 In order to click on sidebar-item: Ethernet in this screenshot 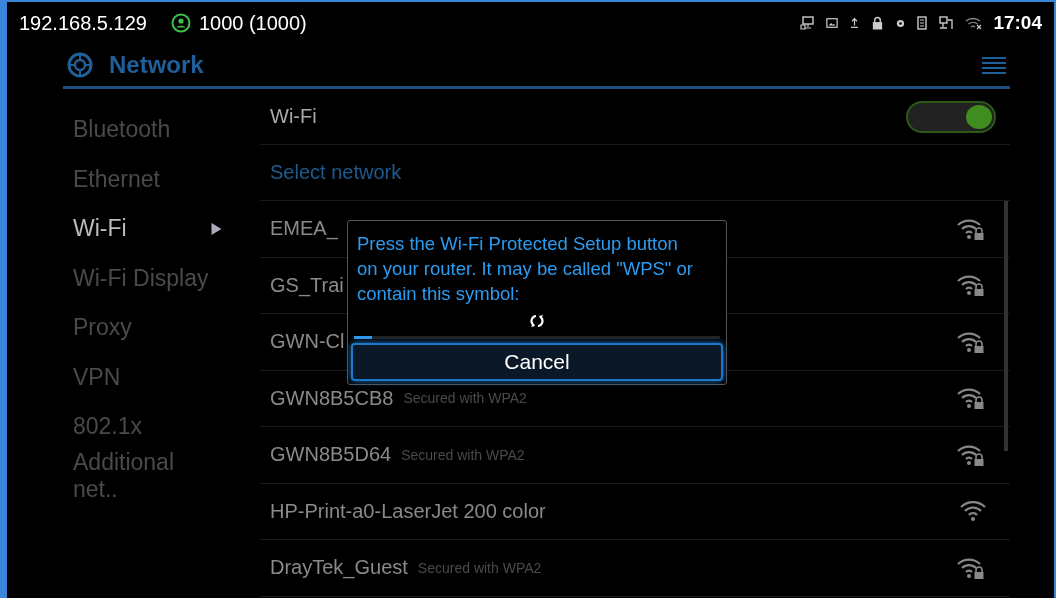, I will do `click(147, 179)`.